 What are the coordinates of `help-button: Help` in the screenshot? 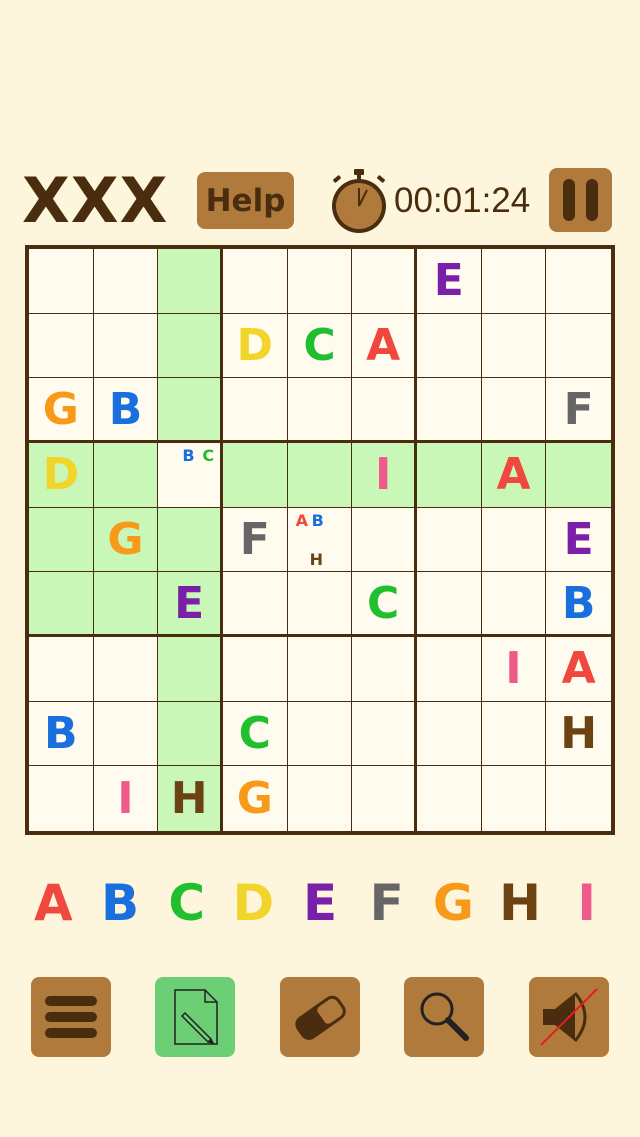 It's located at (245, 200).